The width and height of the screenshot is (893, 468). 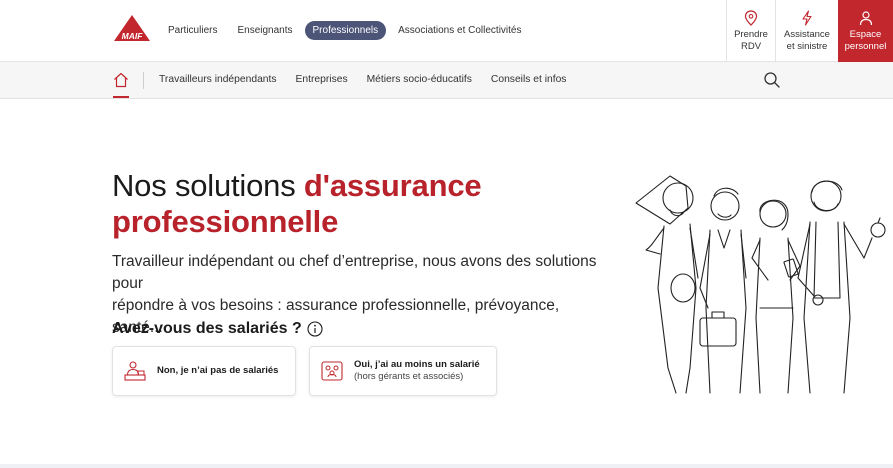 What do you see at coordinates (143, 80) in the screenshot?
I see `subnav-divider` at bounding box center [143, 80].